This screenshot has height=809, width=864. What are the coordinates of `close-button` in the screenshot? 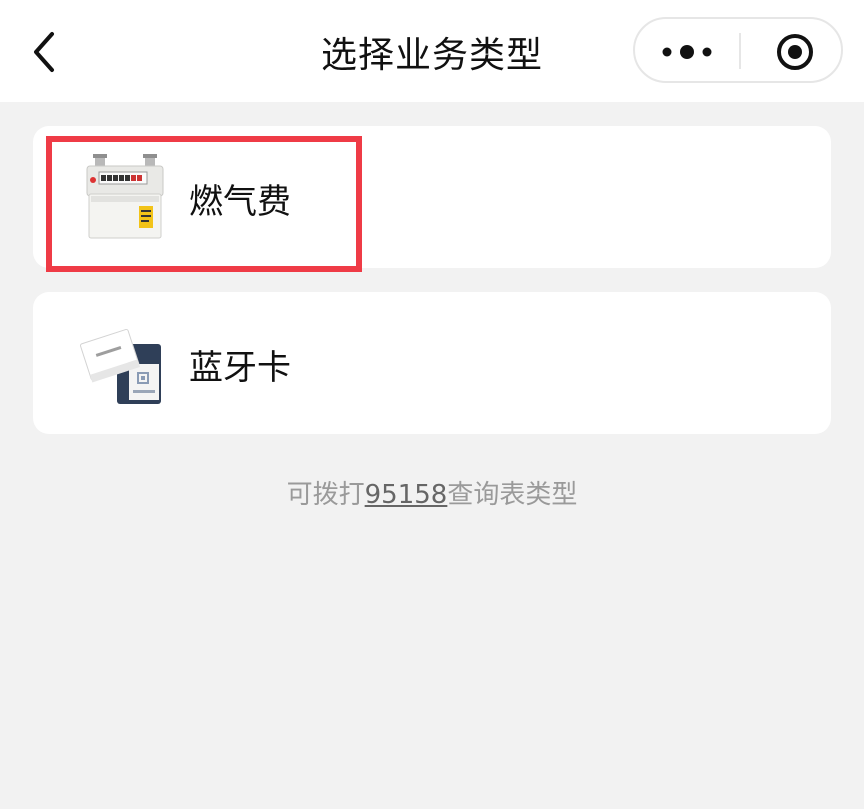 It's located at (791, 50).